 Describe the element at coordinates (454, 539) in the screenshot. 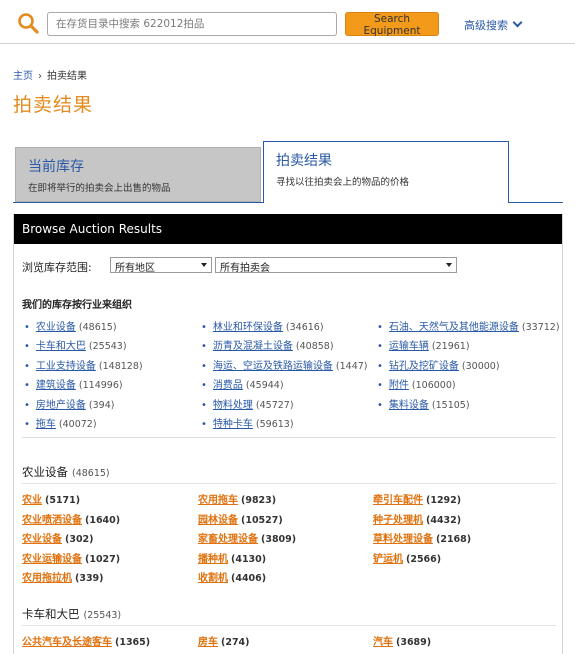

I see `subcategory-item-count: (2168)` at that location.